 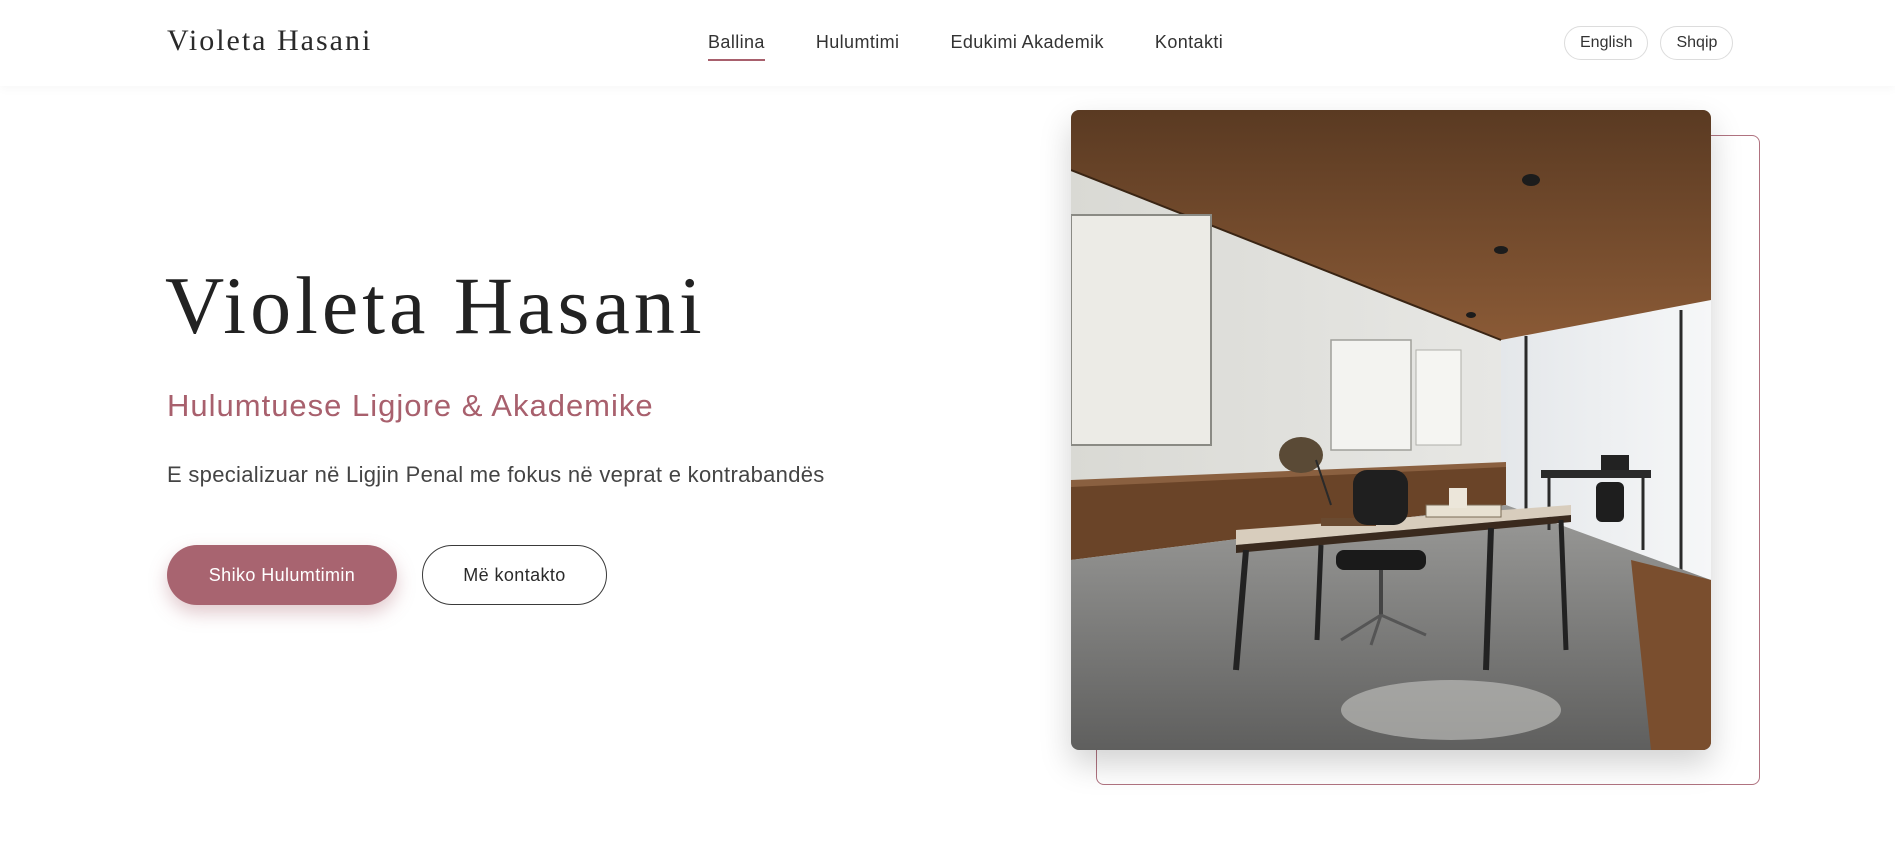 What do you see at coordinates (435, 305) in the screenshot?
I see `hero-name: Violeta Hasani` at bounding box center [435, 305].